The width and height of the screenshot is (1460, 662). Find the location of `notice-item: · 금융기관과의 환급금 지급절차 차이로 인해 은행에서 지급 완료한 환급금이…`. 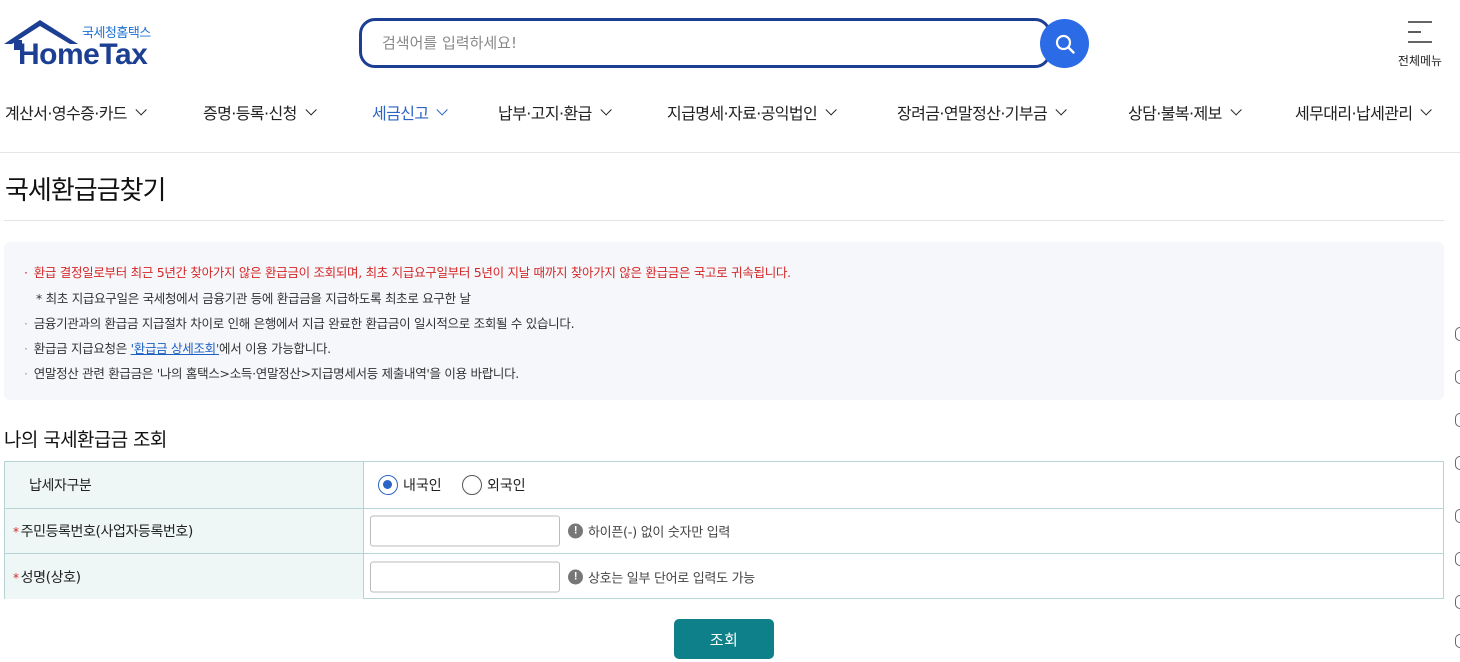

notice-item: · 금융기관과의 환급금 지급절차 차이로 인해 은행에서 지급 완료한 환급금이… is located at coordinates (299, 322).